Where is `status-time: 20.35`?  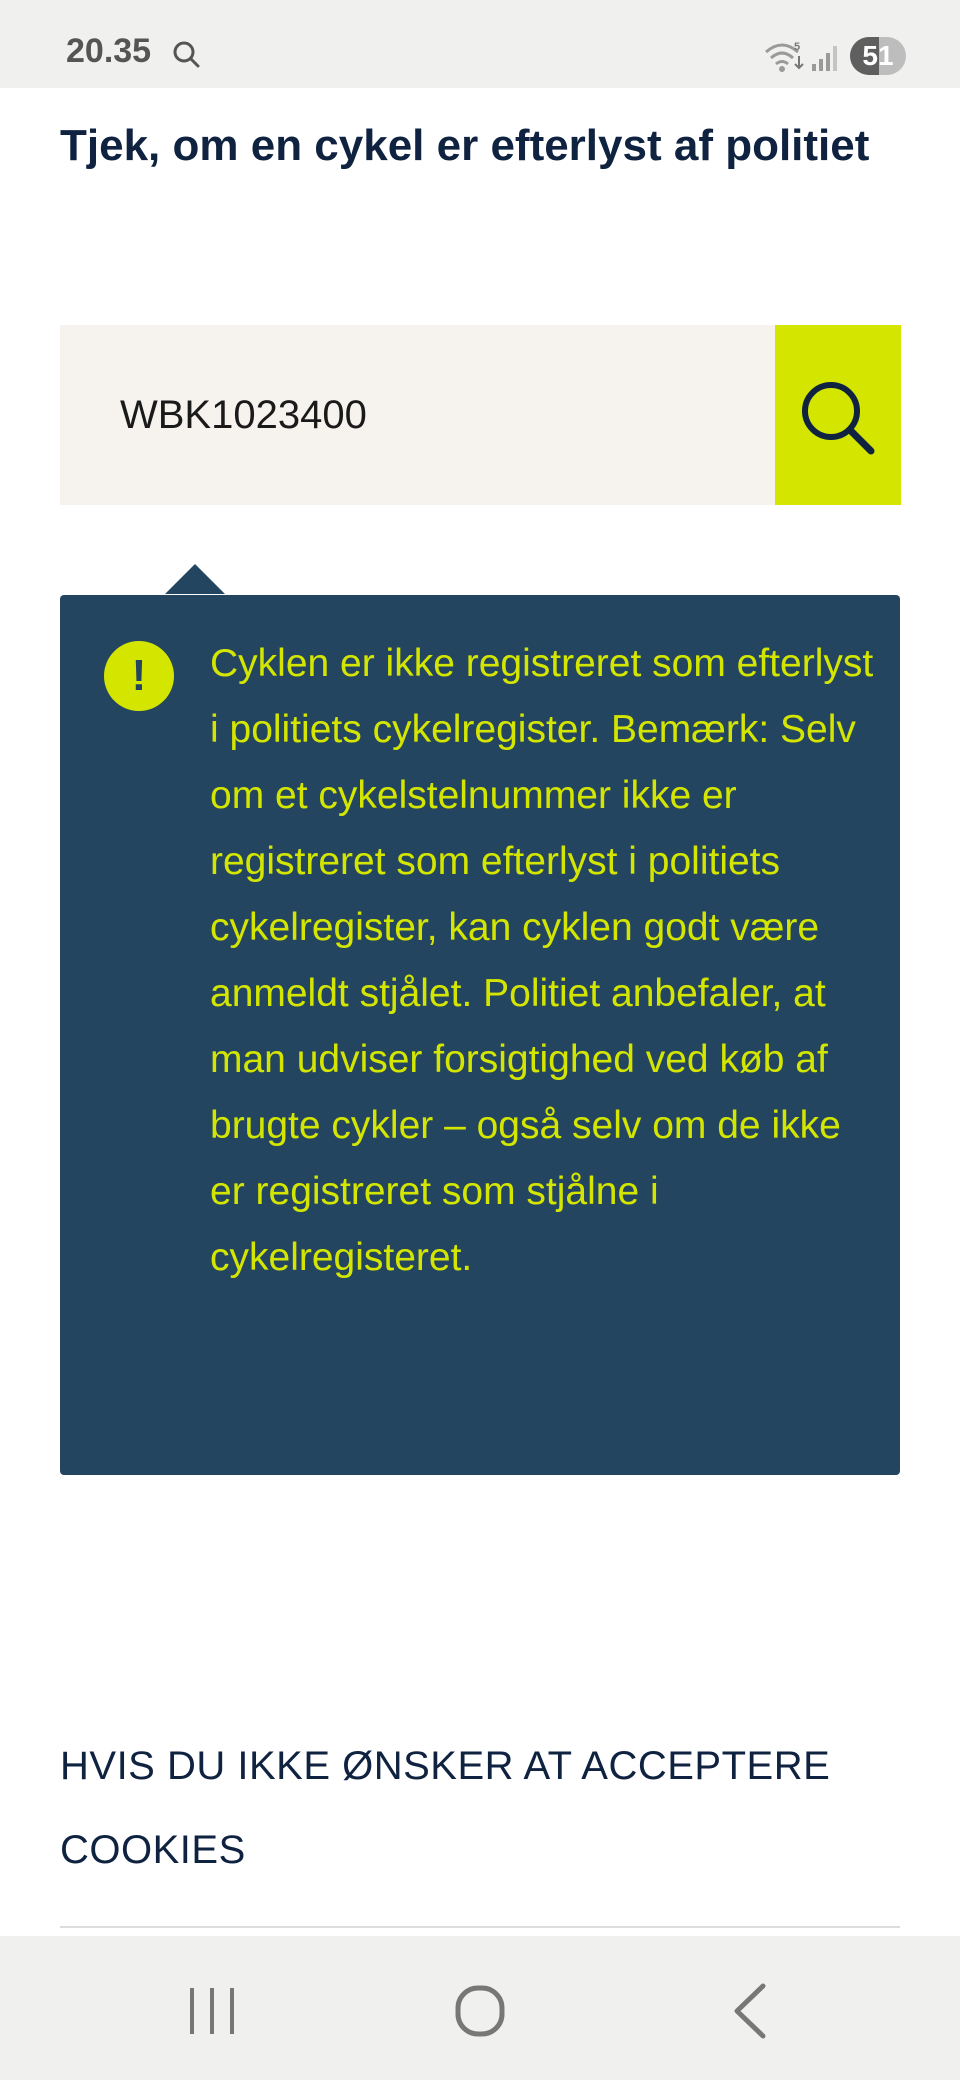 status-time: 20.35 is located at coordinates (109, 51).